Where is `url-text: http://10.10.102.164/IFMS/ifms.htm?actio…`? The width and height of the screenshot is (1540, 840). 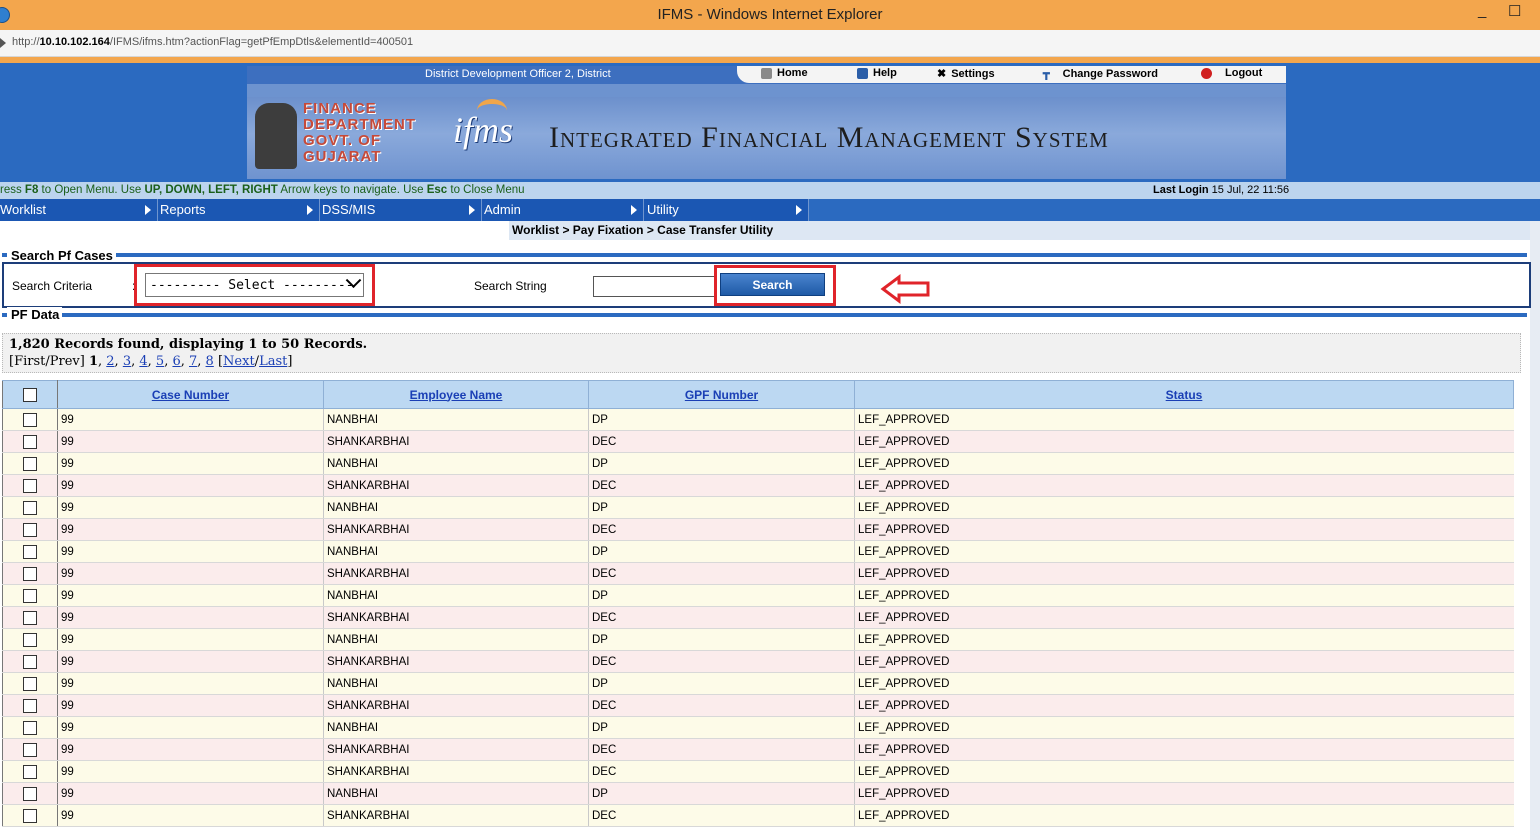
url-text: http://10.10.102.164/IFMS/ifms.htm?actio… is located at coordinates (212, 42).